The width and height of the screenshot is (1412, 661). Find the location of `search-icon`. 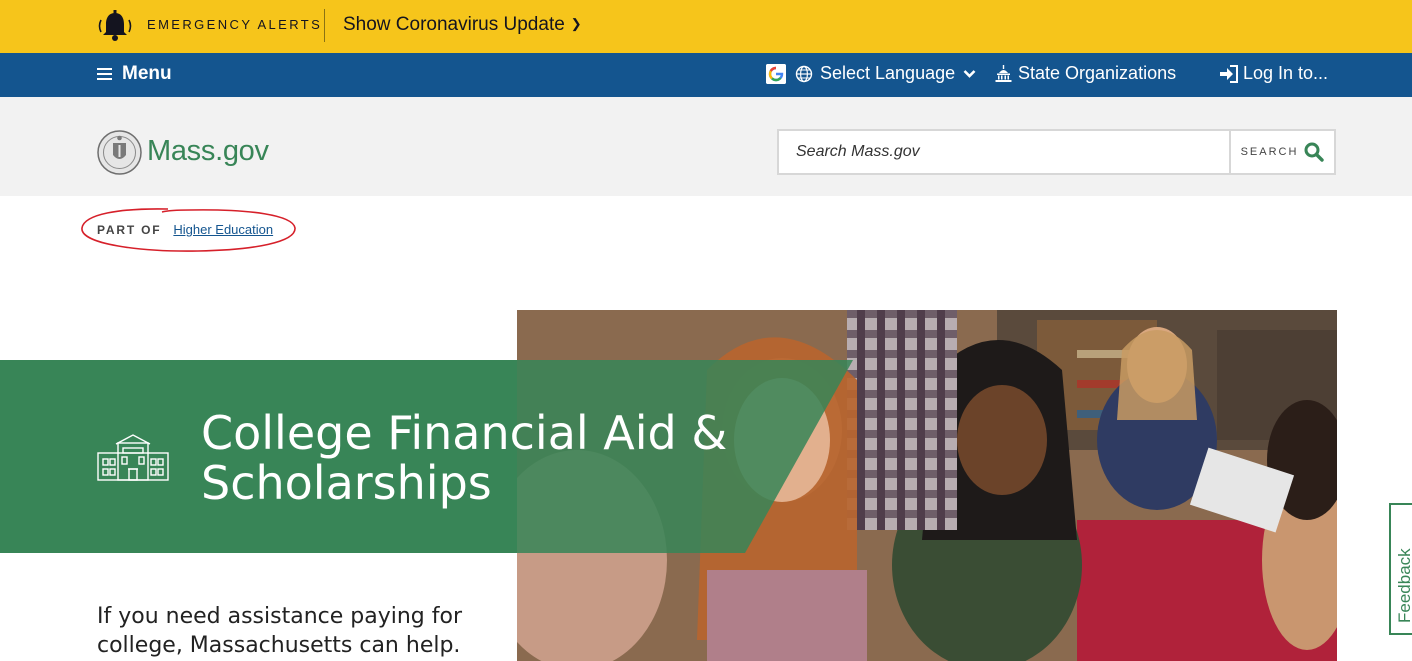

search-icon is located at coordinates (1314, 152).